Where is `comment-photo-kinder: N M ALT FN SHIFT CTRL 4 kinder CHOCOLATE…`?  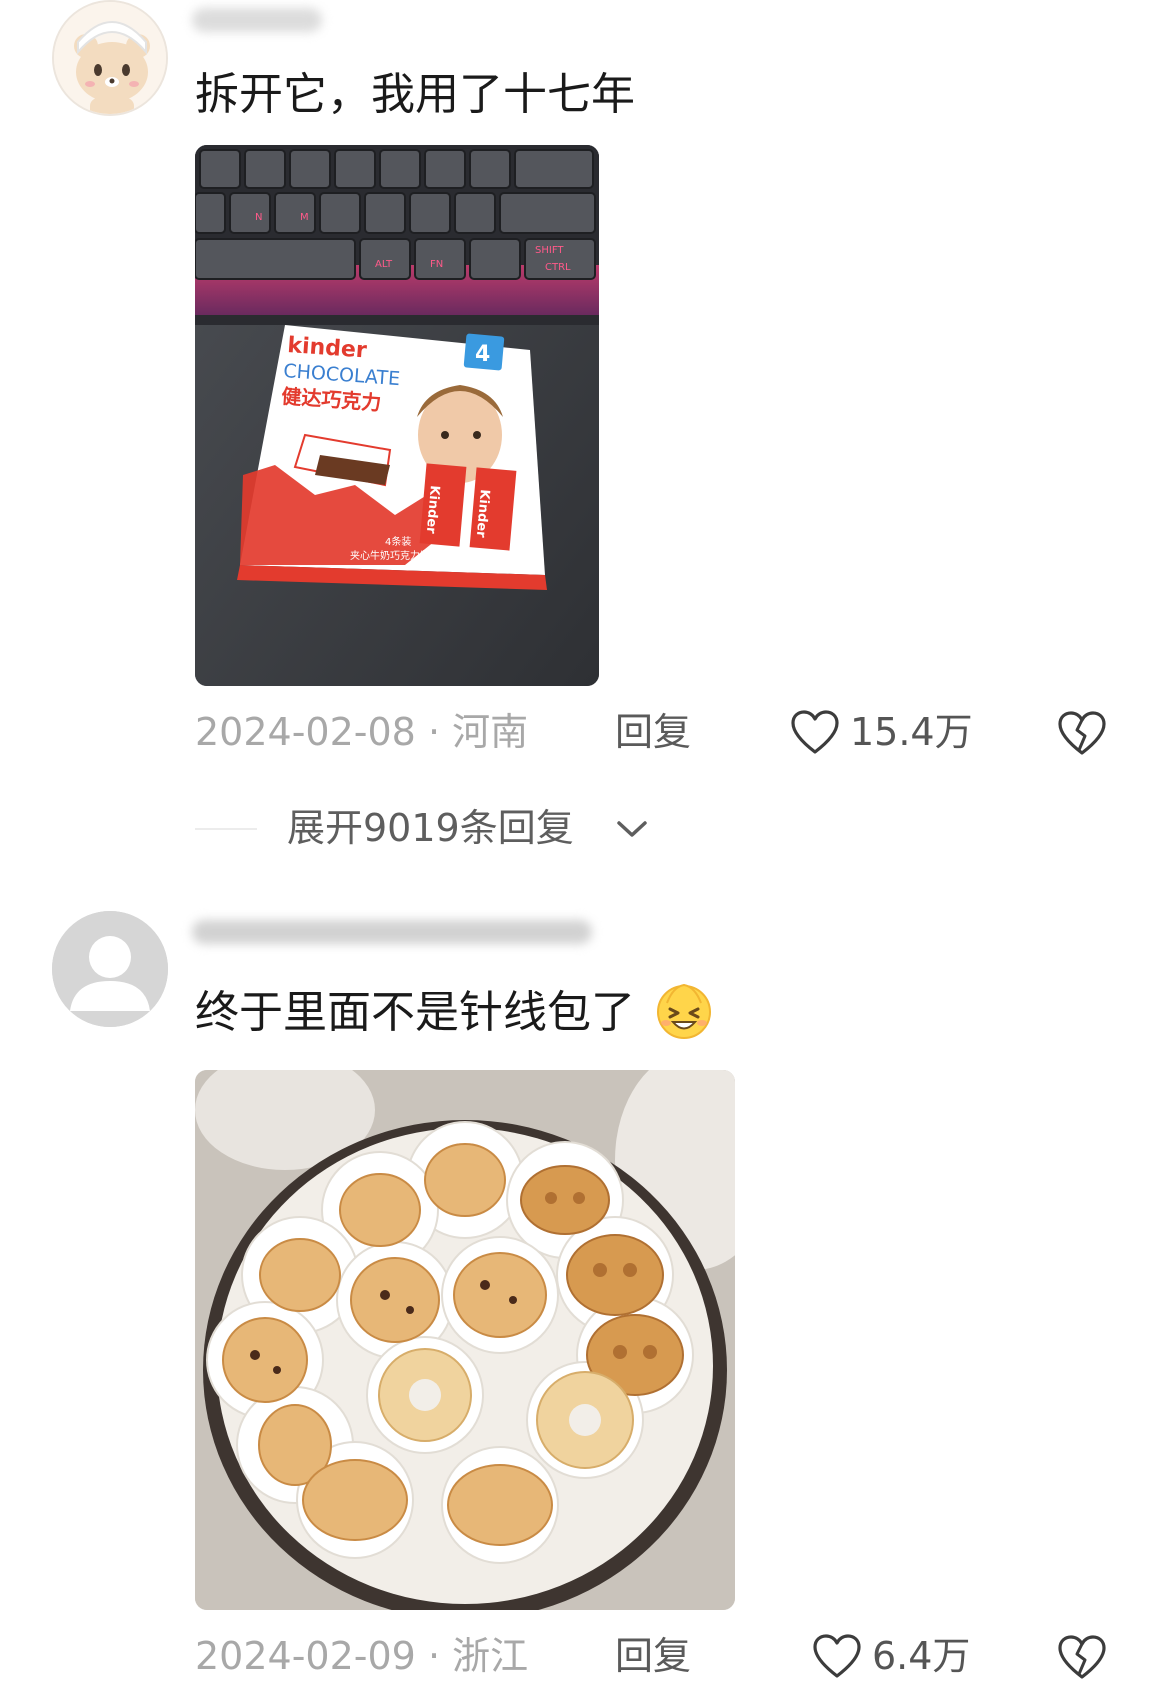 comment-photo-kinder: N M ALT FN SHIFT CTRL 4 kinder CHOCOLATE… is located at coordinates (397, 415).